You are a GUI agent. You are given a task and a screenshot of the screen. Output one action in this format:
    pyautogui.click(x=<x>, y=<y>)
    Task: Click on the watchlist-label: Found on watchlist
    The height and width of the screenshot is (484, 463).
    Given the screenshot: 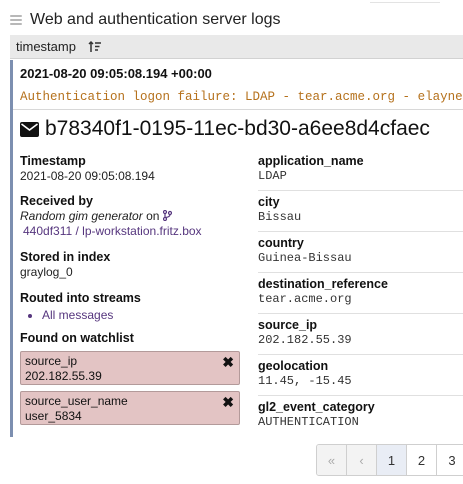 What is the action you would take?
    pyautogui.click(x=77, y=338)
    